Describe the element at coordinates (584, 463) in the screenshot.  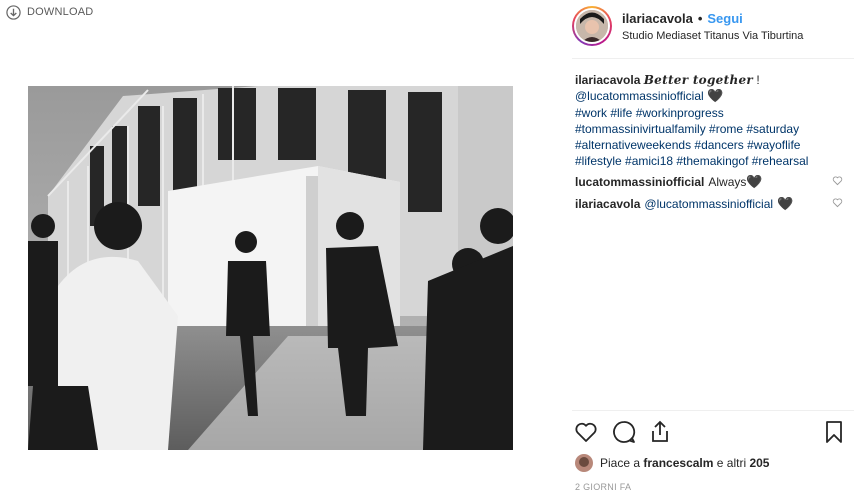
I see `liker-avatar` at that location.